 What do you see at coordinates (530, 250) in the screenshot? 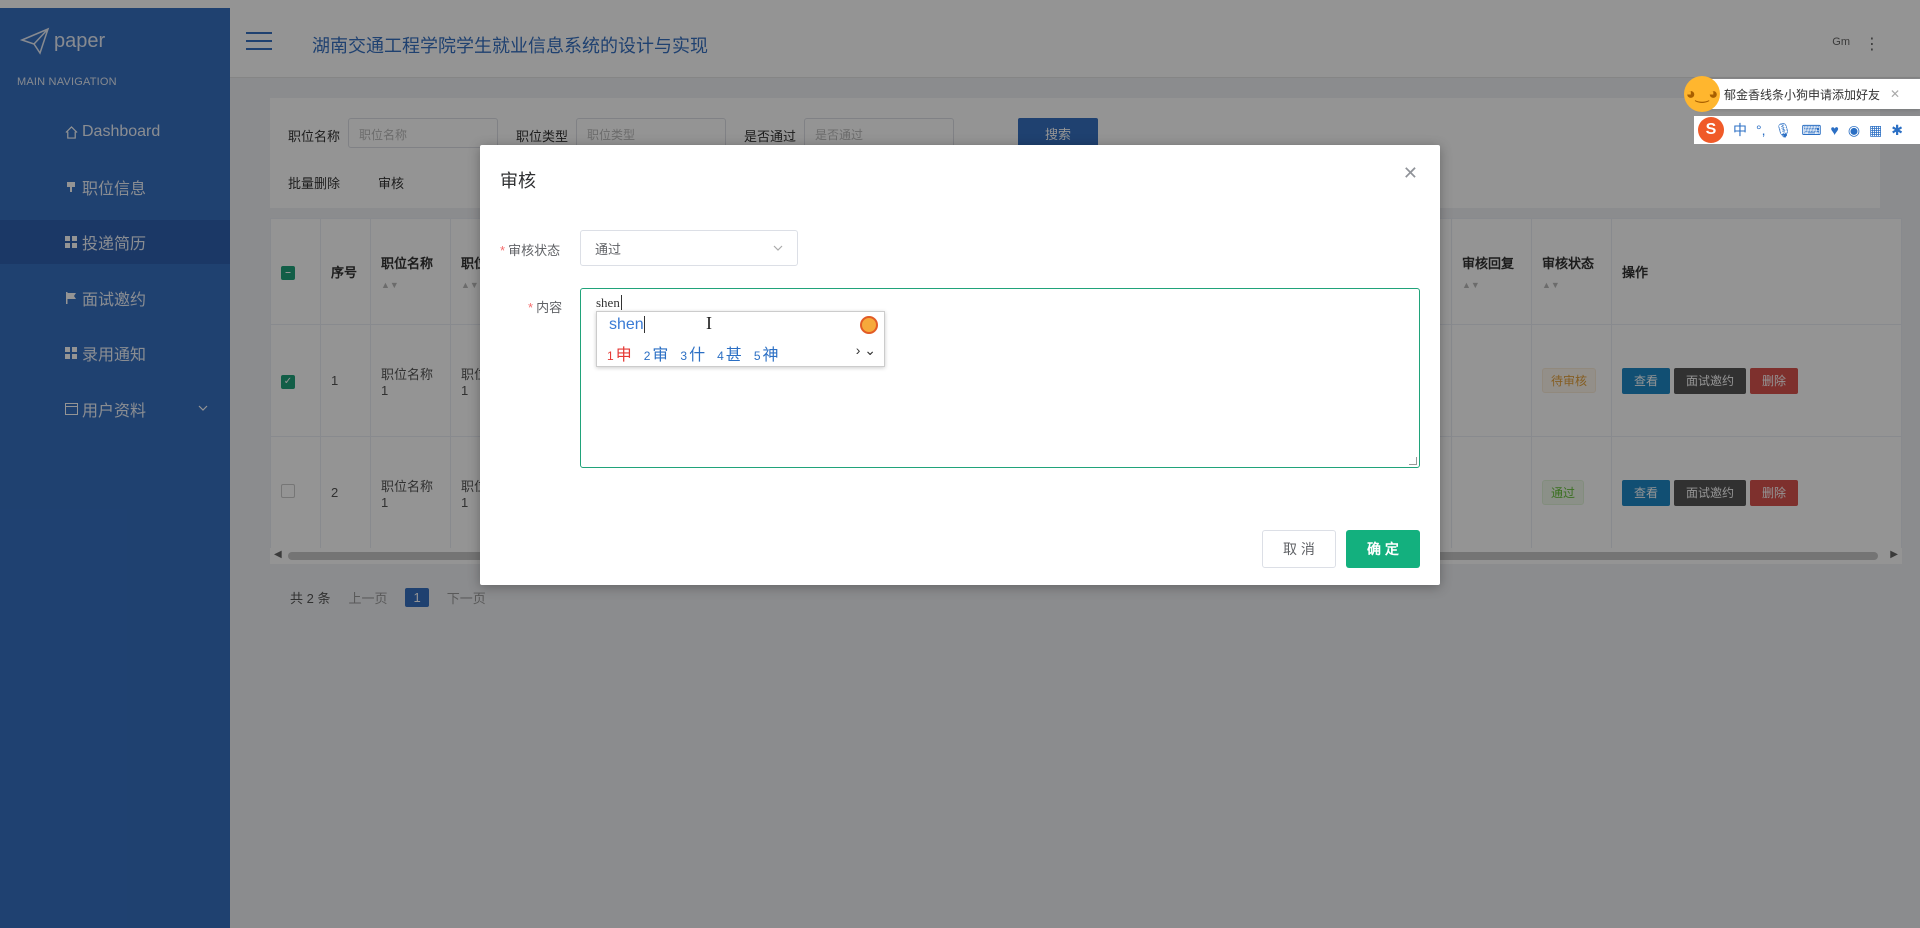
I see `status-field-label: * 审核状态` at bounding box center [530, 250].